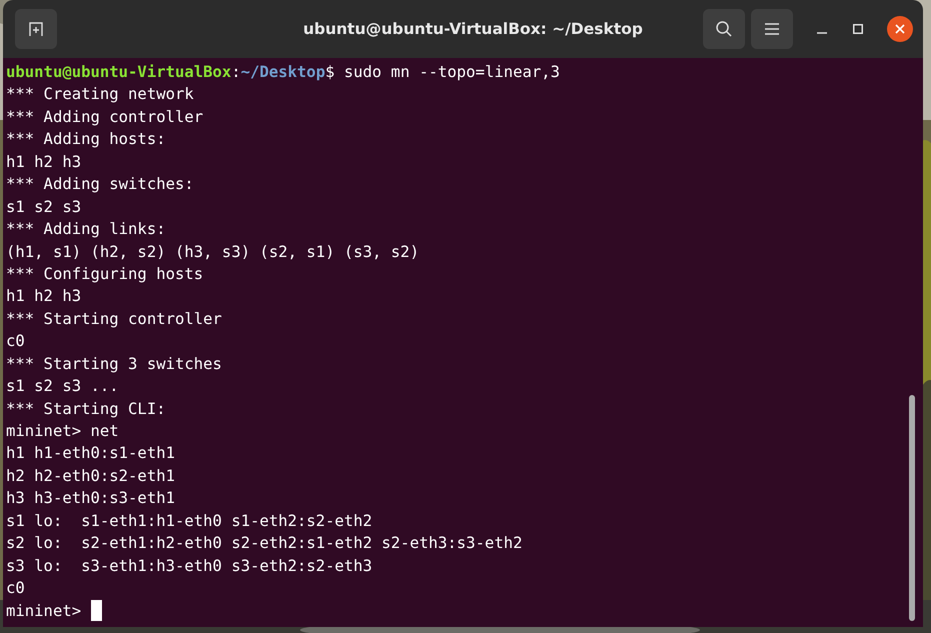  Describe the element at coordinates (86, 409) in the screenshot. I see `terminal-line: *** Starting CLI:` at that location.